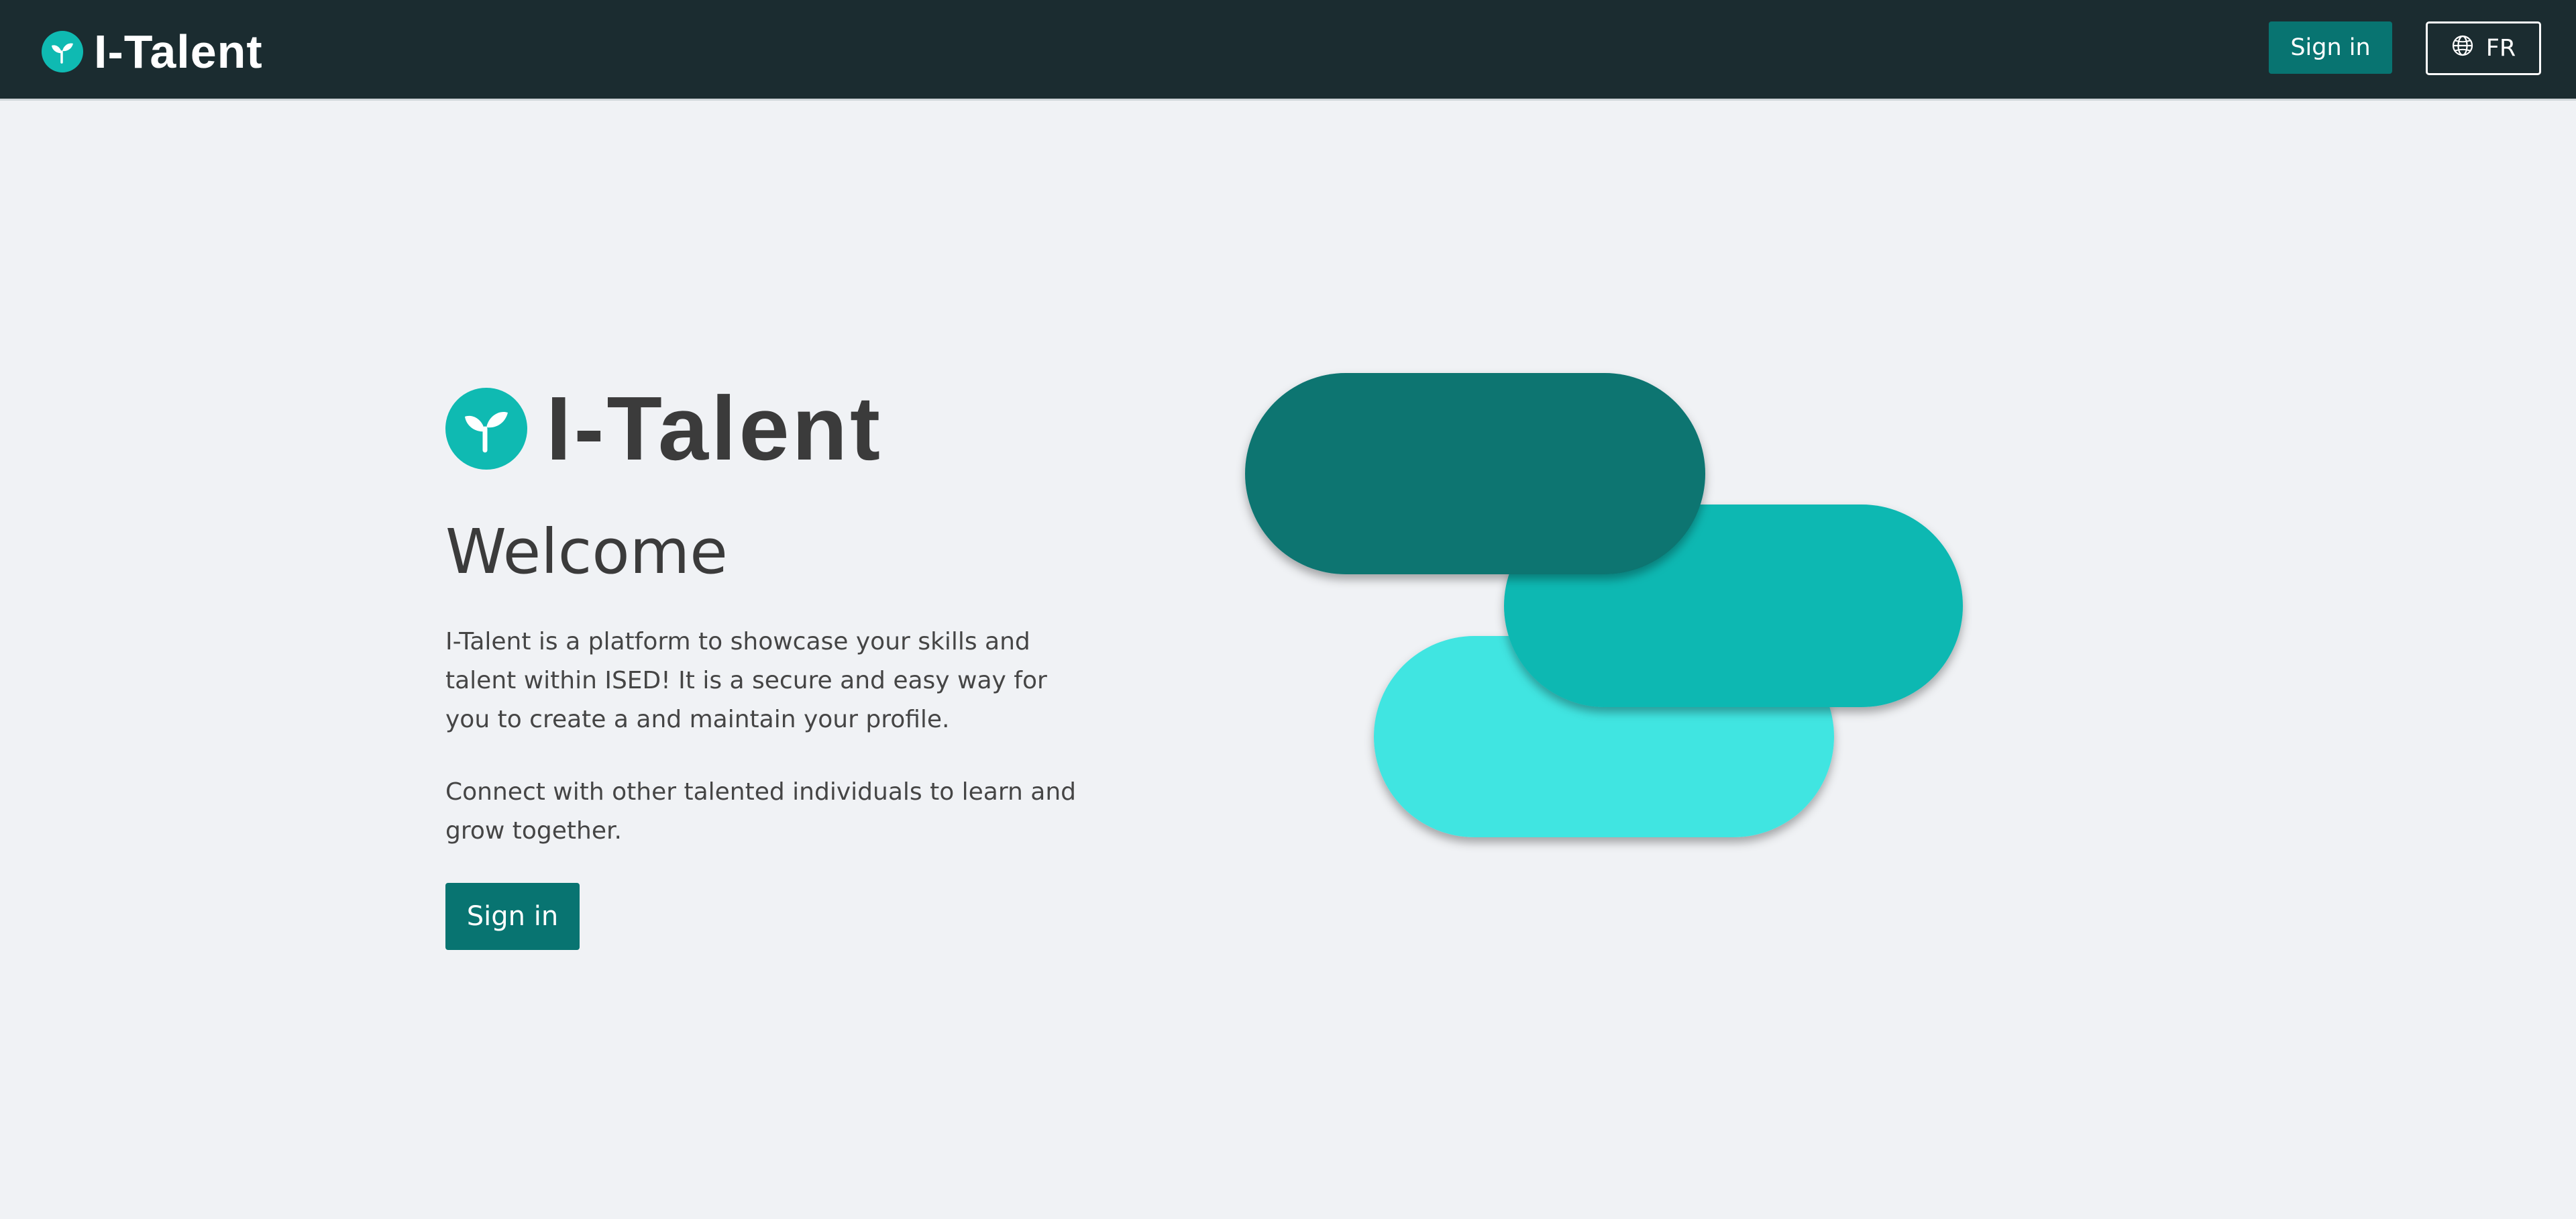  I want to click on dark-pill-shape, so click(1475, 473).